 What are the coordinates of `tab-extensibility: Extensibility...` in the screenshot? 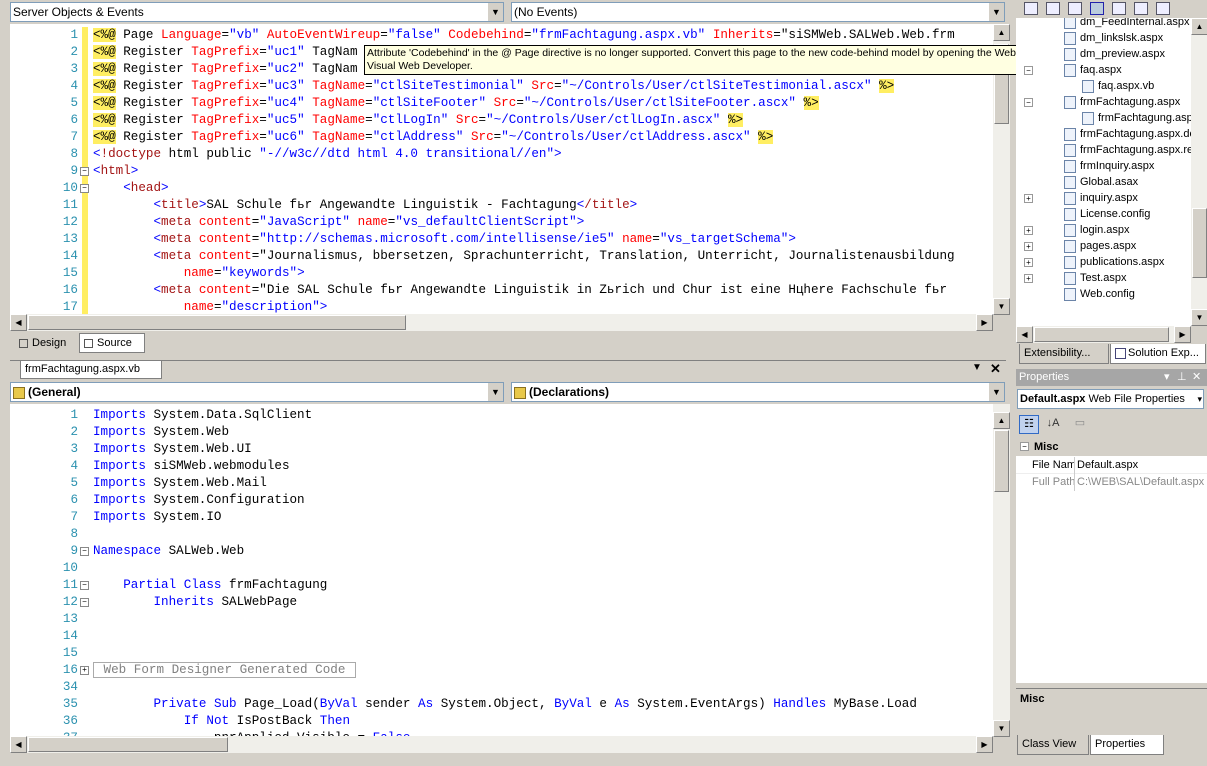 It's located at (1064, 354).